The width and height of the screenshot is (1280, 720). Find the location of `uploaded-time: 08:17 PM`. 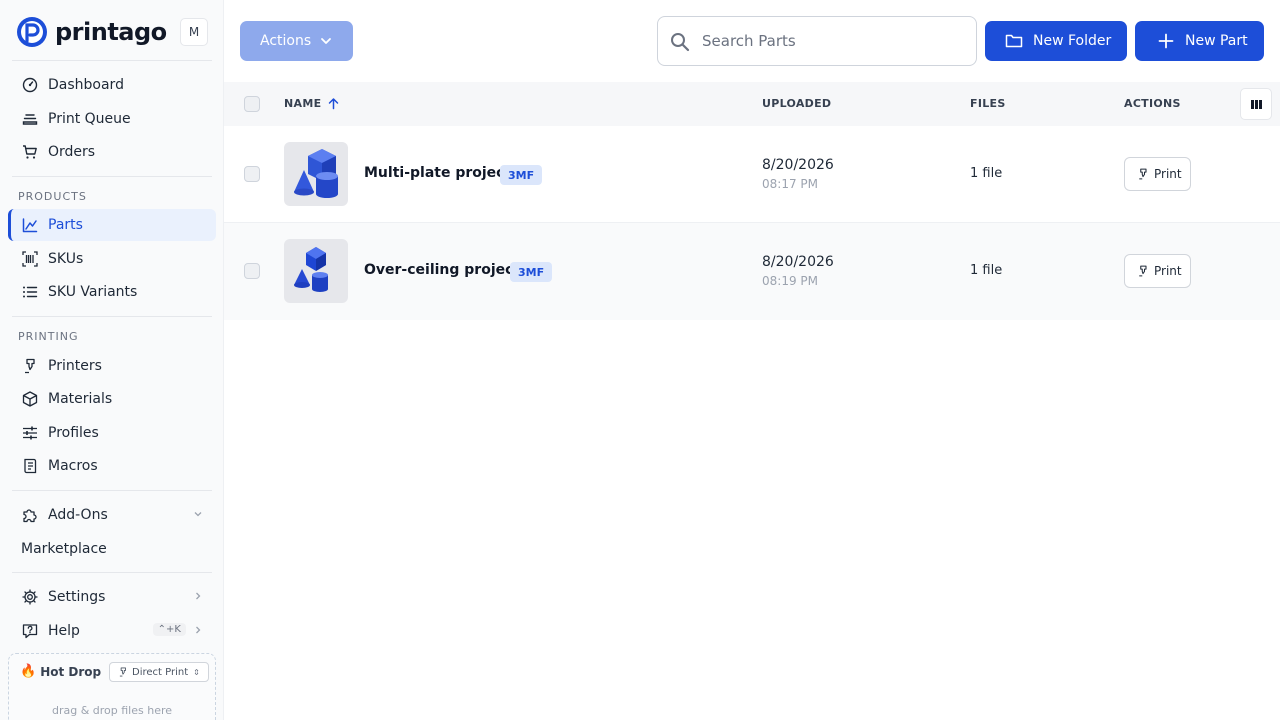

uploaded-time: 08:17 PM is located at coordinates (790, 184).